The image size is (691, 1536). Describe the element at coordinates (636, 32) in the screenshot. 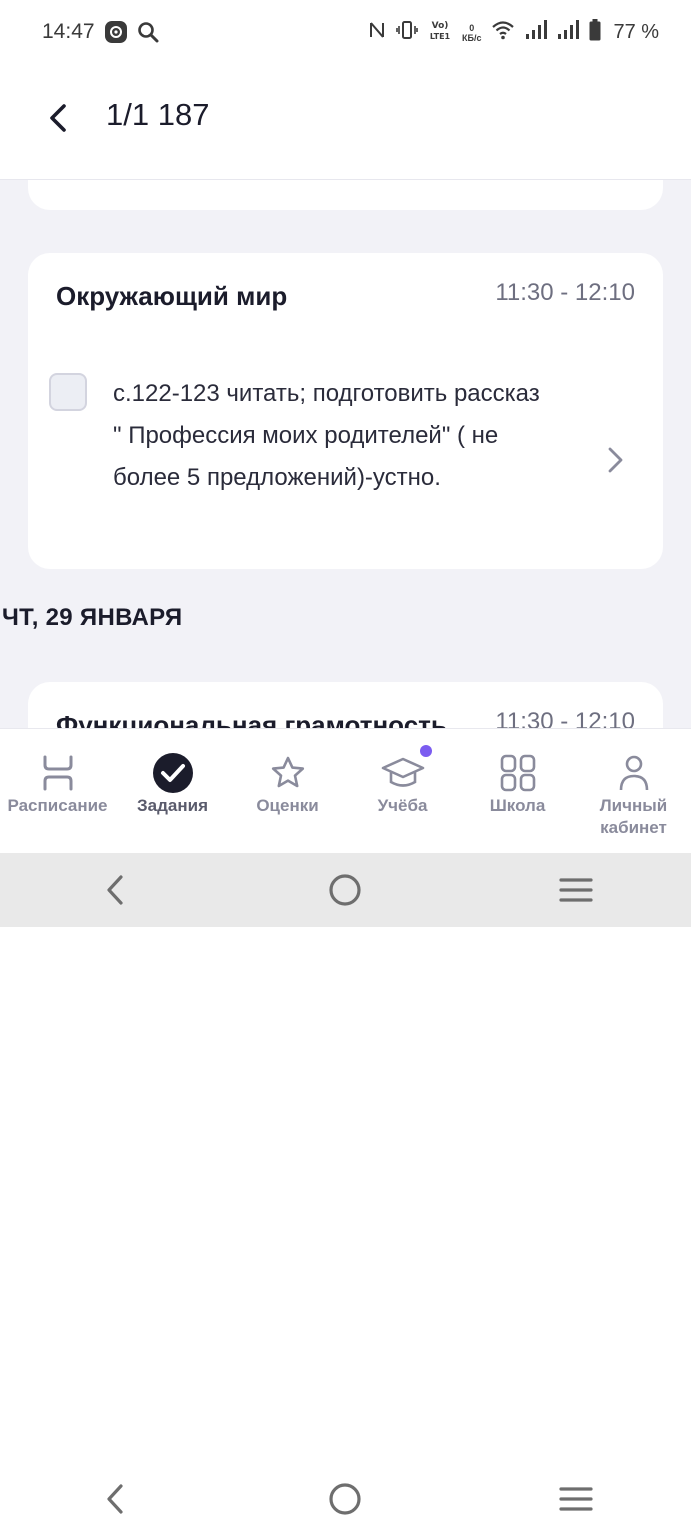

I see `battery-percent: 77 %` at that location.